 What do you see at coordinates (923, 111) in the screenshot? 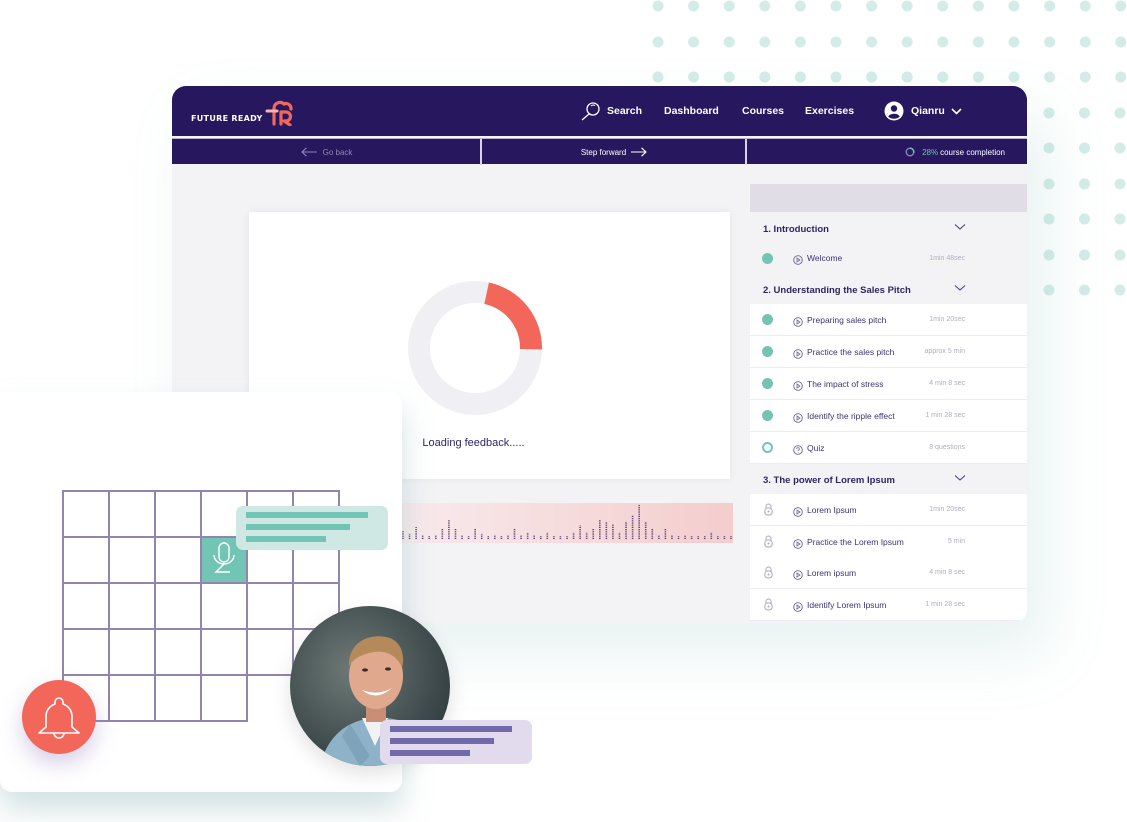
I see `user-menu: Qianru` at bounding box center [923, 111].